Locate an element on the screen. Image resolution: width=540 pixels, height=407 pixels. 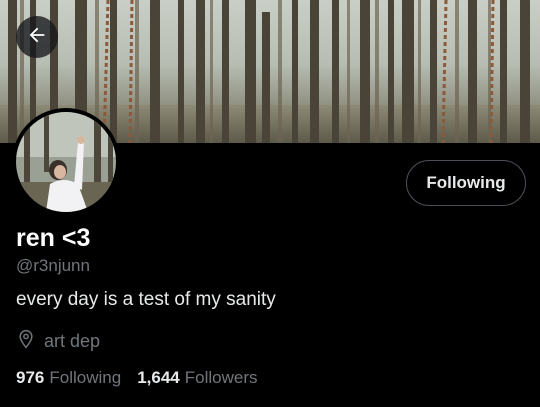
following-count: 976 is located at coordinates (30, 377).